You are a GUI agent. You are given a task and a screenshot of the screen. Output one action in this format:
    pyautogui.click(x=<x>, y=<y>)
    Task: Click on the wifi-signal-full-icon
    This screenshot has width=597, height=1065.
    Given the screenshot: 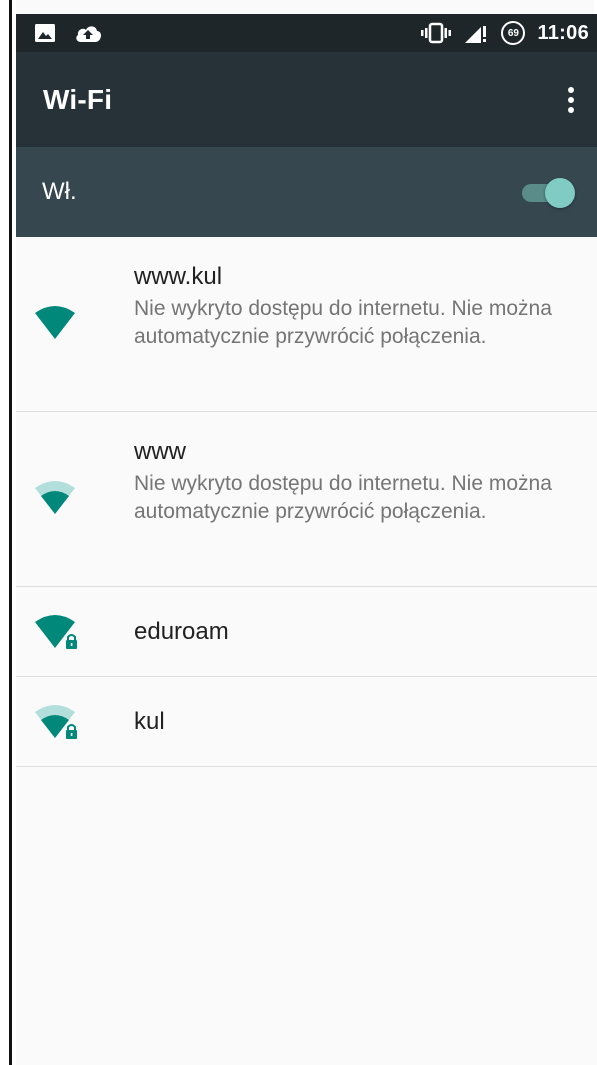 What is the action you would take?
    pyautogui.click(x=55, y=323)
    